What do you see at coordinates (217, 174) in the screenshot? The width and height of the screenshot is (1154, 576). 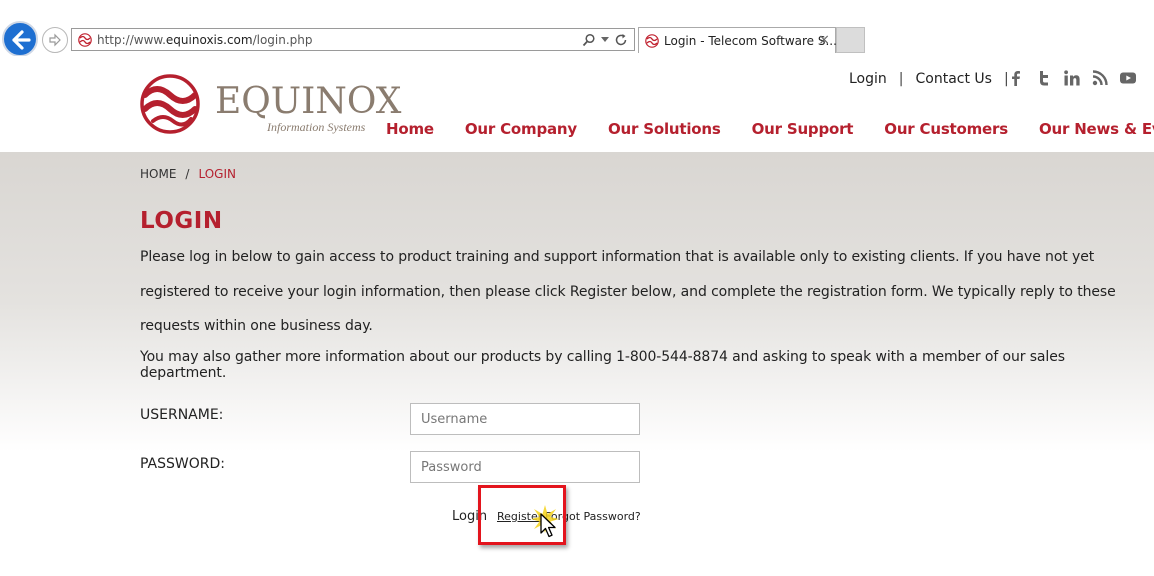 I see `breadcrumb-current: LOGIN` at bounding box center [217, 174].